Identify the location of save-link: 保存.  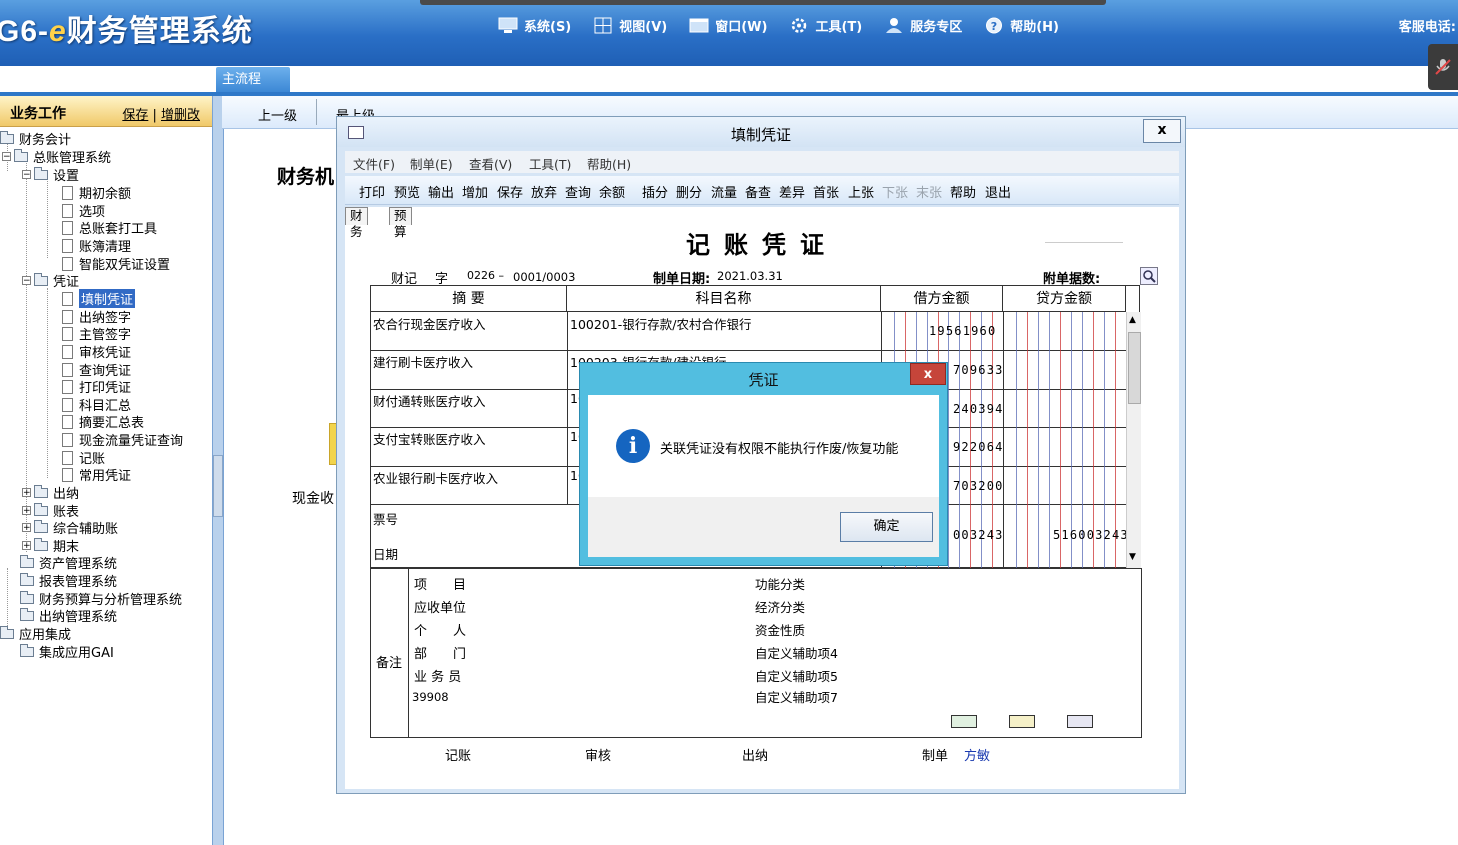
(135, 115).